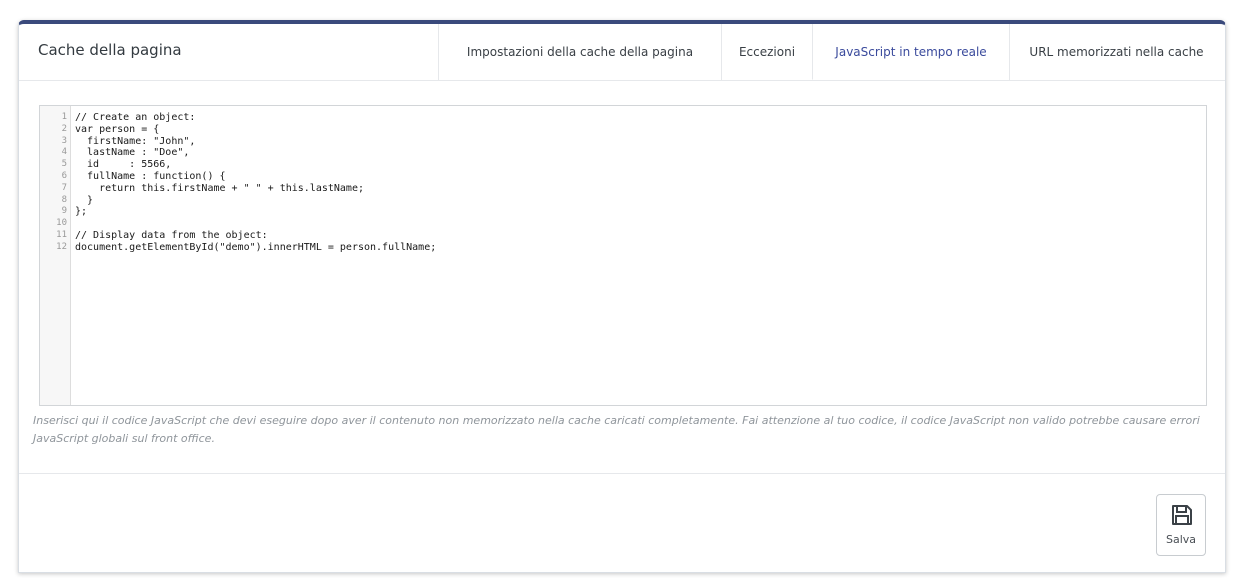  I want to click on tab-live-javascript: JavaScript in tempo reale, so click(910, 52).